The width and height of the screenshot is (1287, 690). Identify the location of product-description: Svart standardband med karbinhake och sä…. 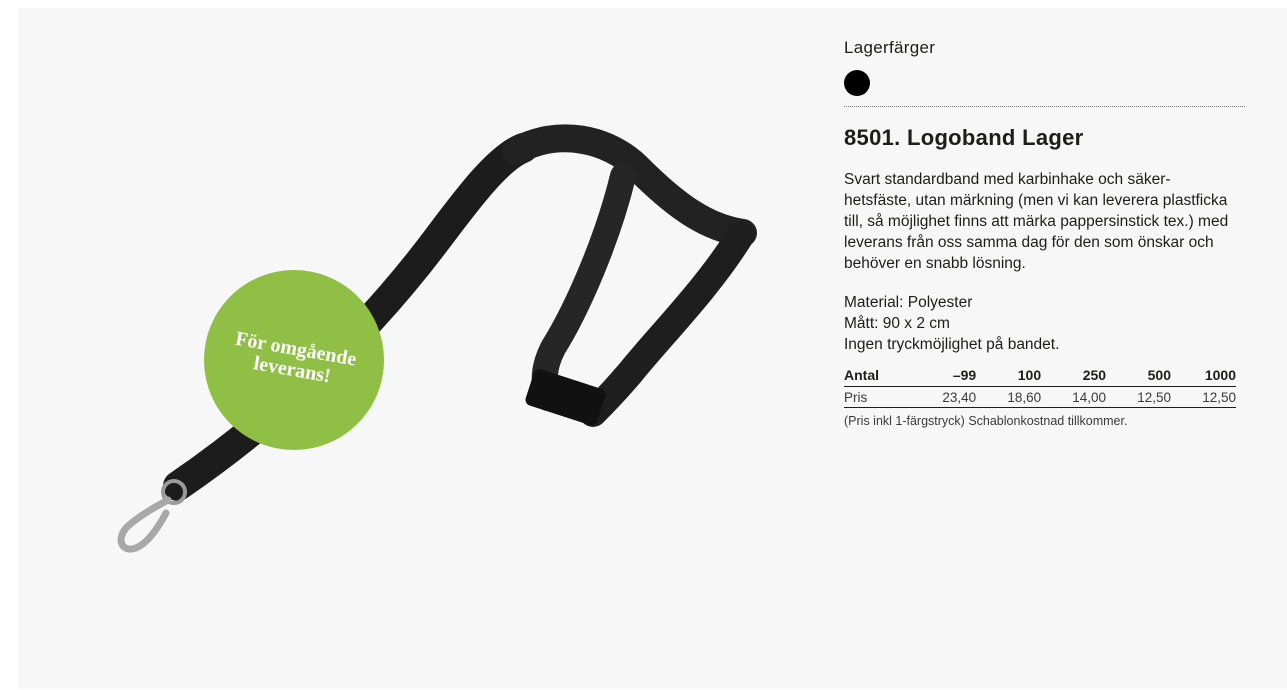
(1036, 221).